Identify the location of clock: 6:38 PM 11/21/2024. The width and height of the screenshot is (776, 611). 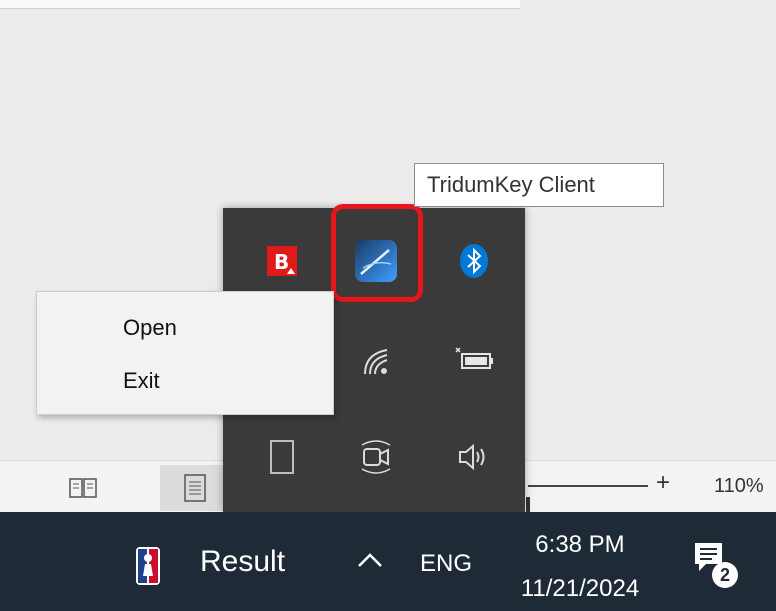
(580, 567).